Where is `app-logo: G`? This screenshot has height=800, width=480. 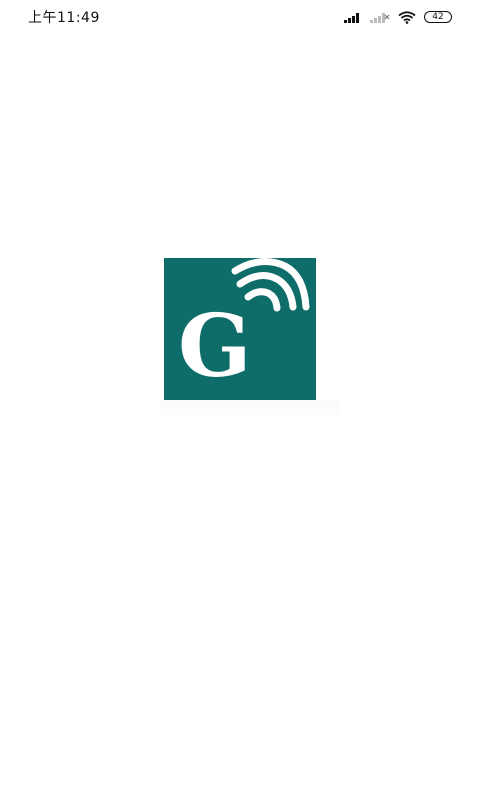 app-logo: G is located at coordinates (240, 329).